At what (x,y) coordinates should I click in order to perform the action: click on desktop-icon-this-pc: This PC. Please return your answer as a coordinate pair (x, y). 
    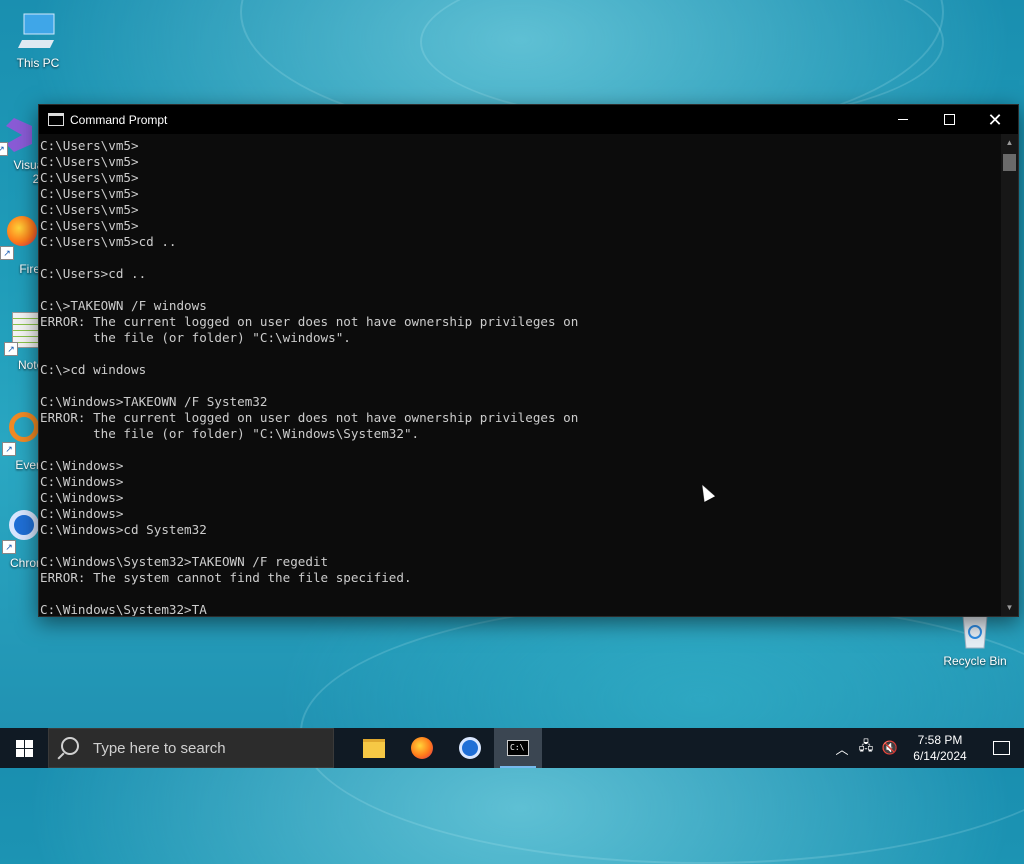
    Looking at the image, I should click on (38, 40).